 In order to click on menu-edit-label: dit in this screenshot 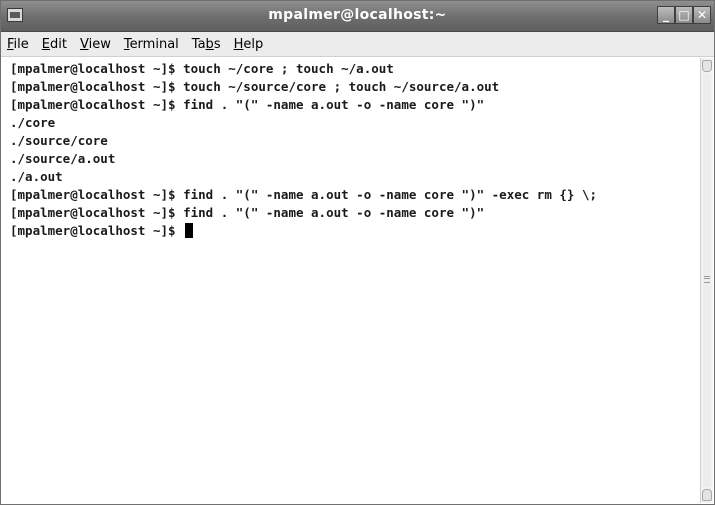, I will do `click(58, 44)`.